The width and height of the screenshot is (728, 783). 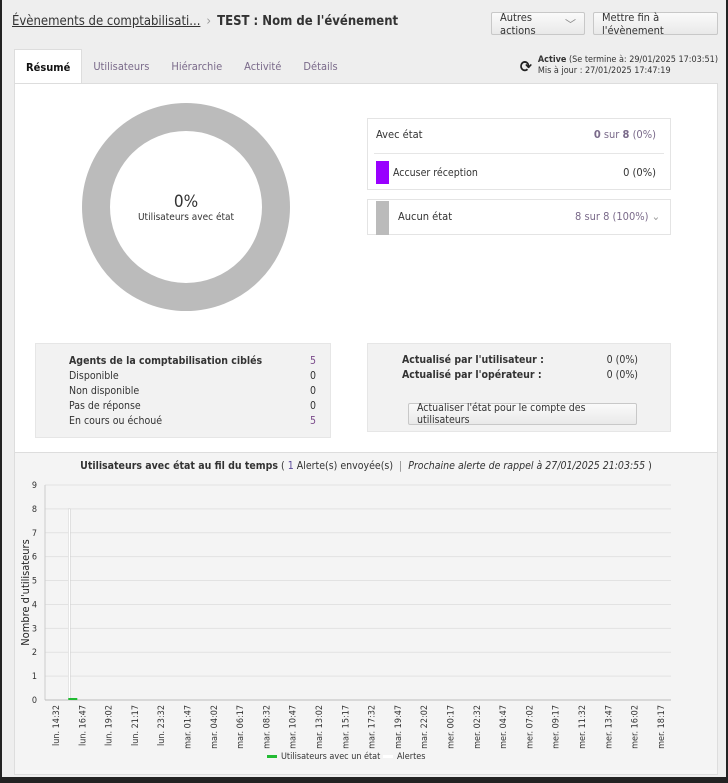 What do you see at coordinates (34, 558) in the screenshot?
I see `y-tick-label: 6` at bounding box center [34, 558].